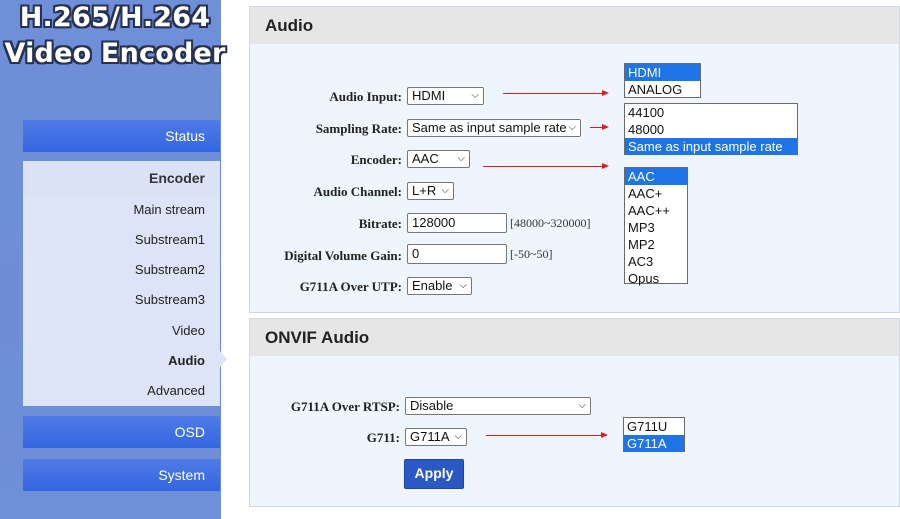 This screenshot has height=519, width=900. What do you see at coordinates (656, 278) in the screenshot?
I see `option-opus: Opus` at bounding box center [656, 278].